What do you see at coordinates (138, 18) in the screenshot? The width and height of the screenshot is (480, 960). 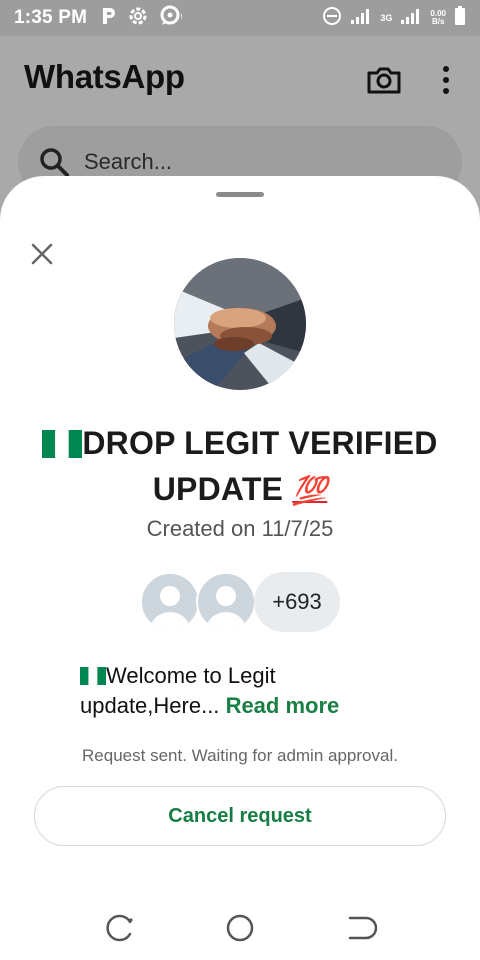 I see `gear-icon` at bounding box center [138, 18].